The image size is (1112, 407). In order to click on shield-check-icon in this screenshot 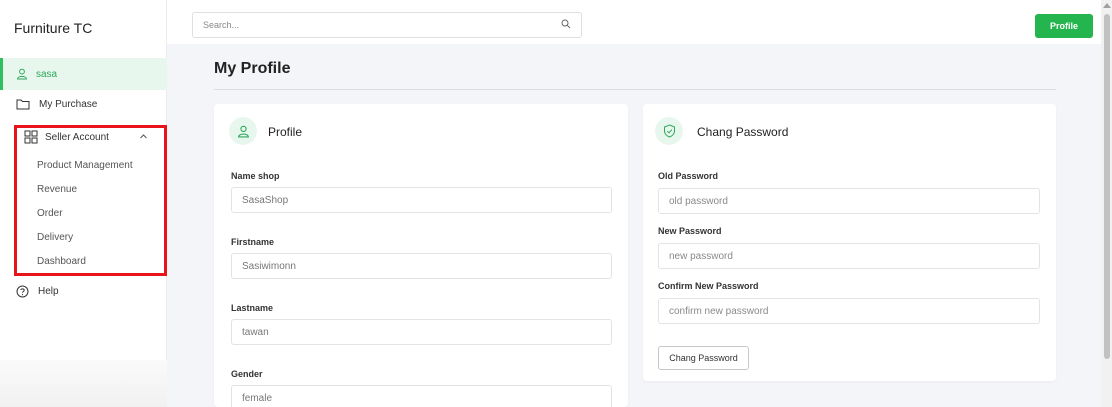, I will do `click(669, 131)`.